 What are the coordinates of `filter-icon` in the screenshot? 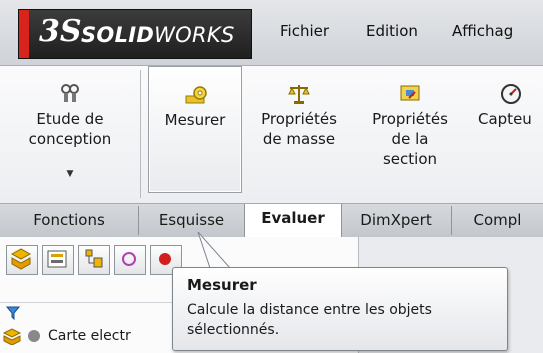 It's located at (13, 313).